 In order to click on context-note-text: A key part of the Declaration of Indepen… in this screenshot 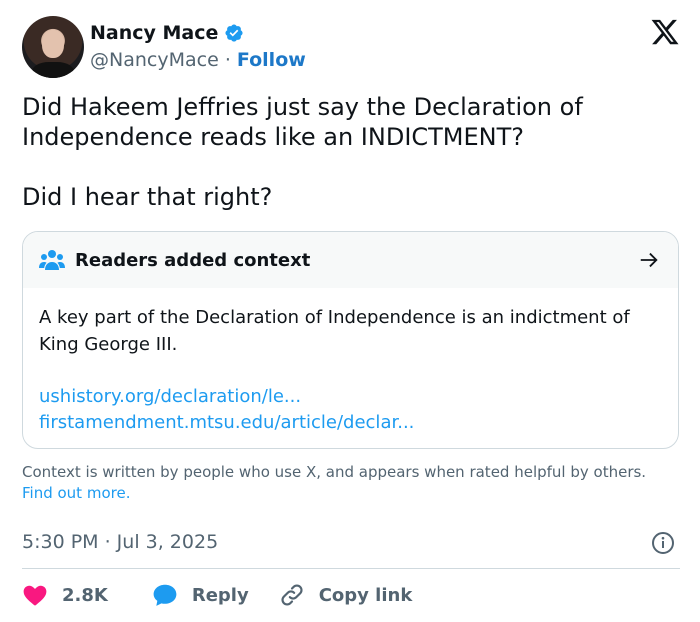, I will do `click(334, 331)`.